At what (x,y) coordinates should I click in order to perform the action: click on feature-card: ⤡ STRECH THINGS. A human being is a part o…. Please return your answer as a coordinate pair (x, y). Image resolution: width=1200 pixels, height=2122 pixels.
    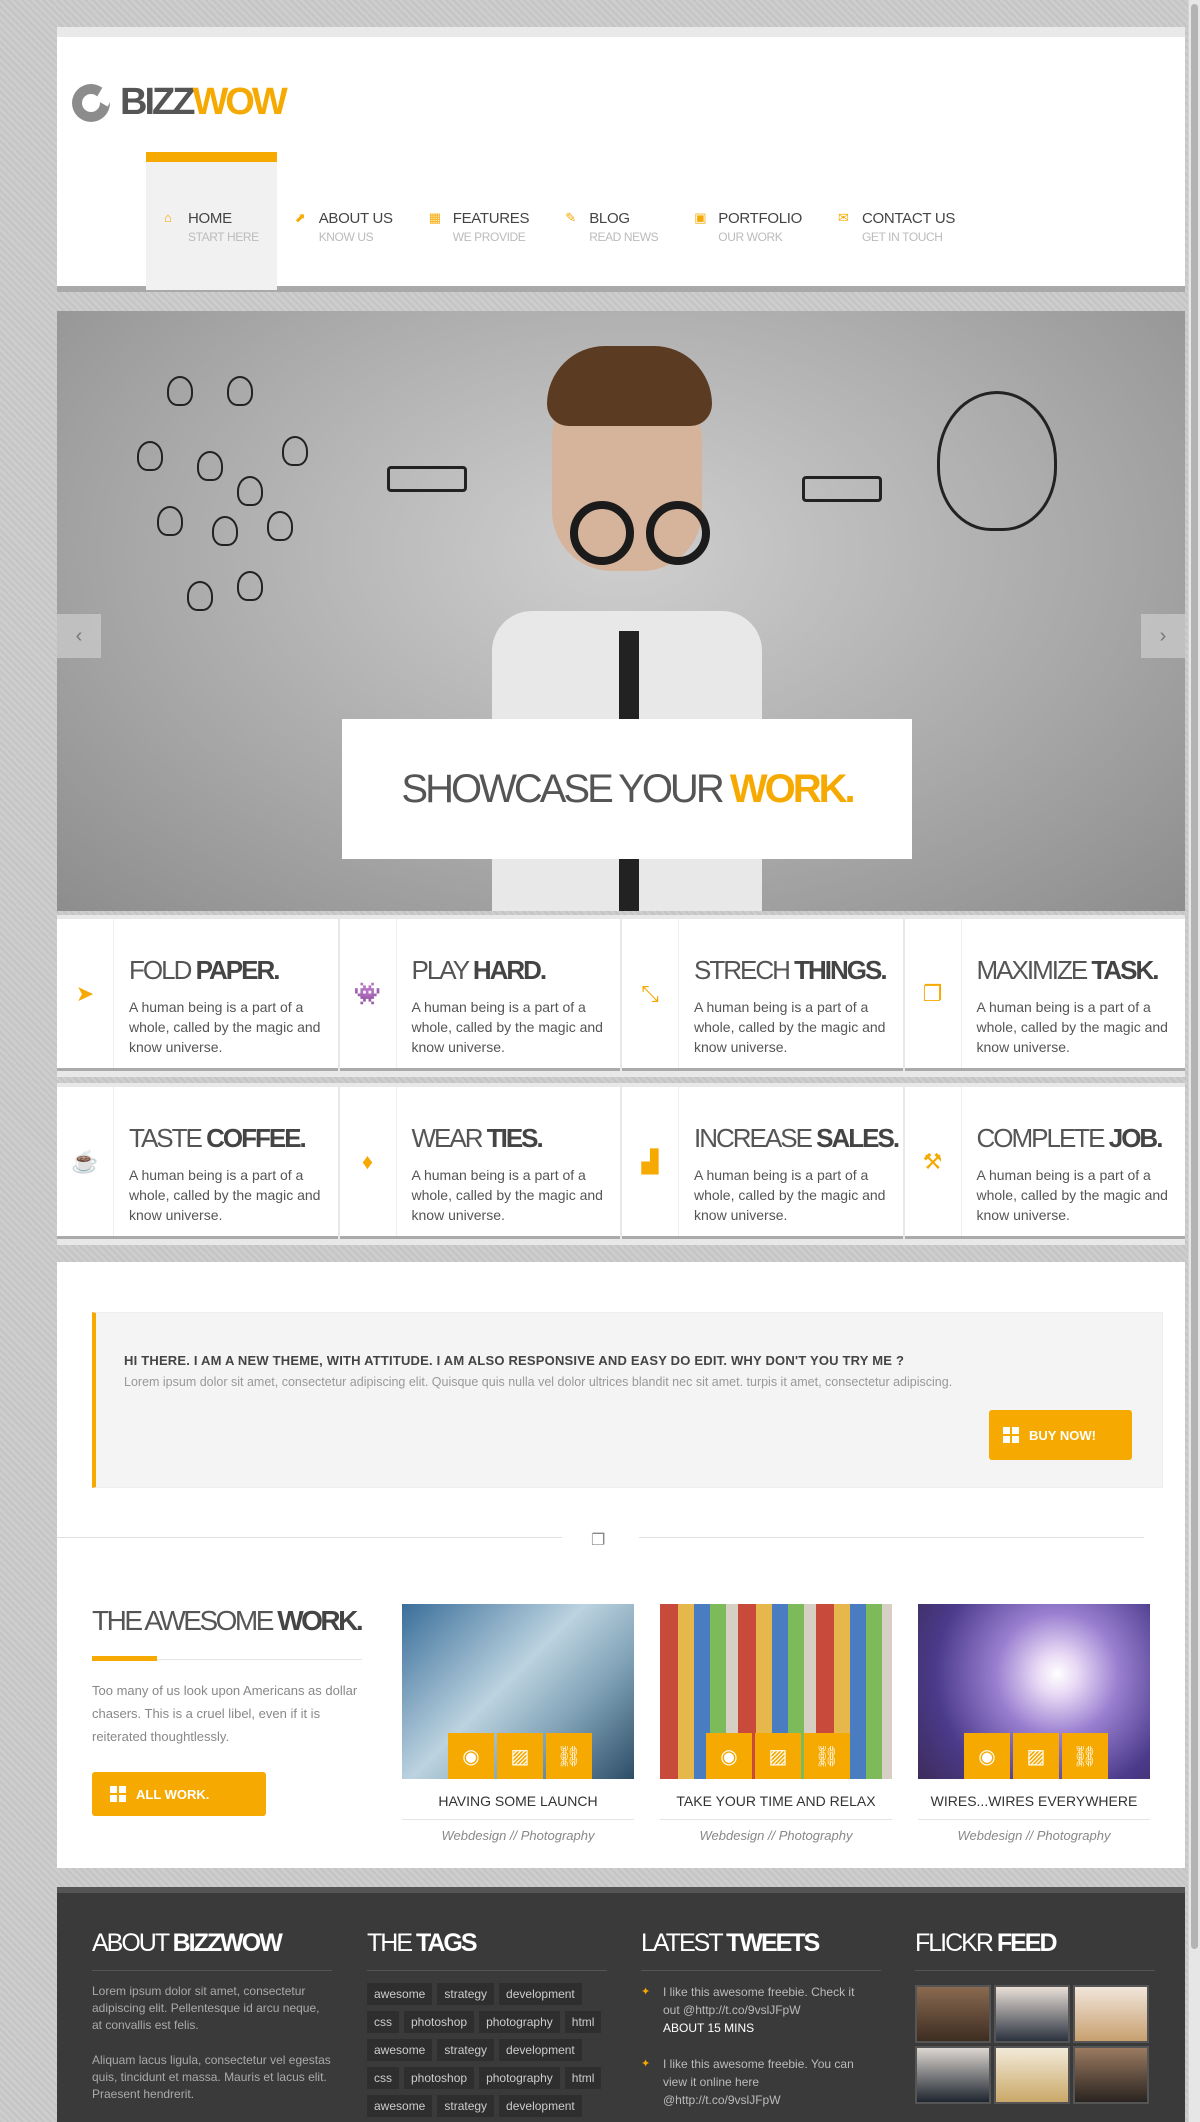
    Looking at the image, I should click on (762, 995).